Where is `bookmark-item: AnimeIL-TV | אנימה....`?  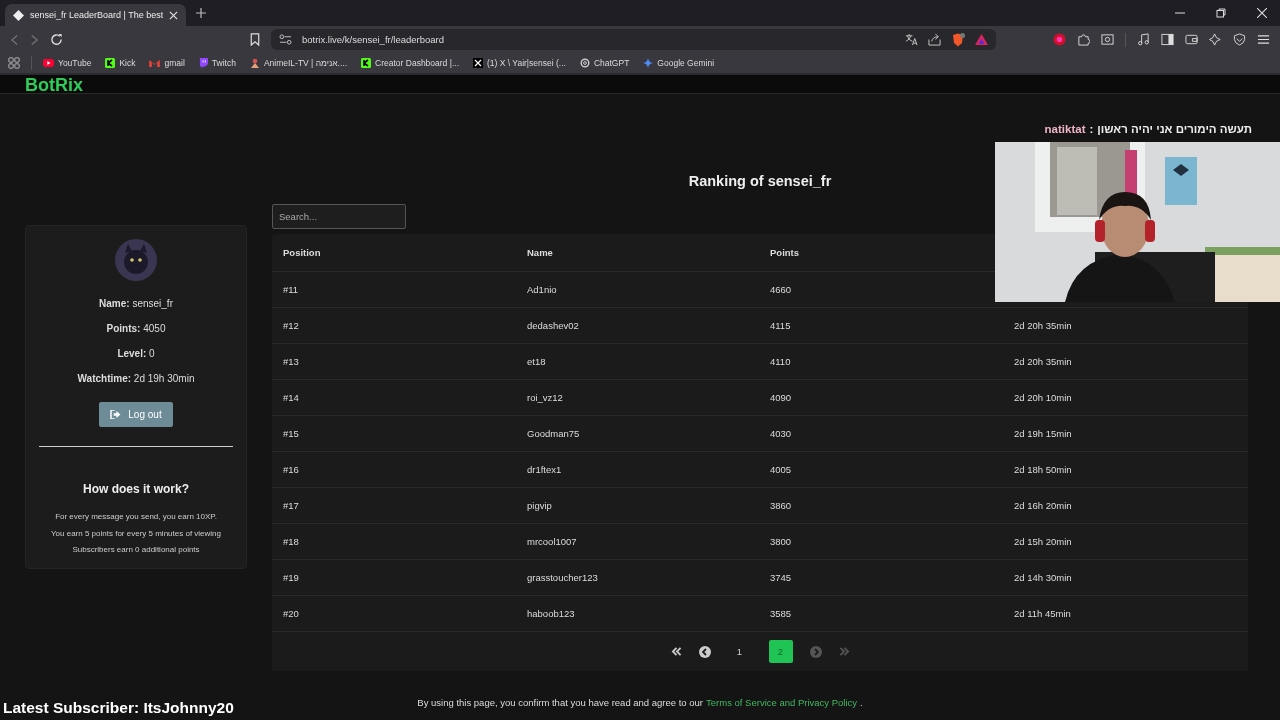 bookmark-item: AnimeIL-TV | אנימה.... is located at coordinates (298, 63).